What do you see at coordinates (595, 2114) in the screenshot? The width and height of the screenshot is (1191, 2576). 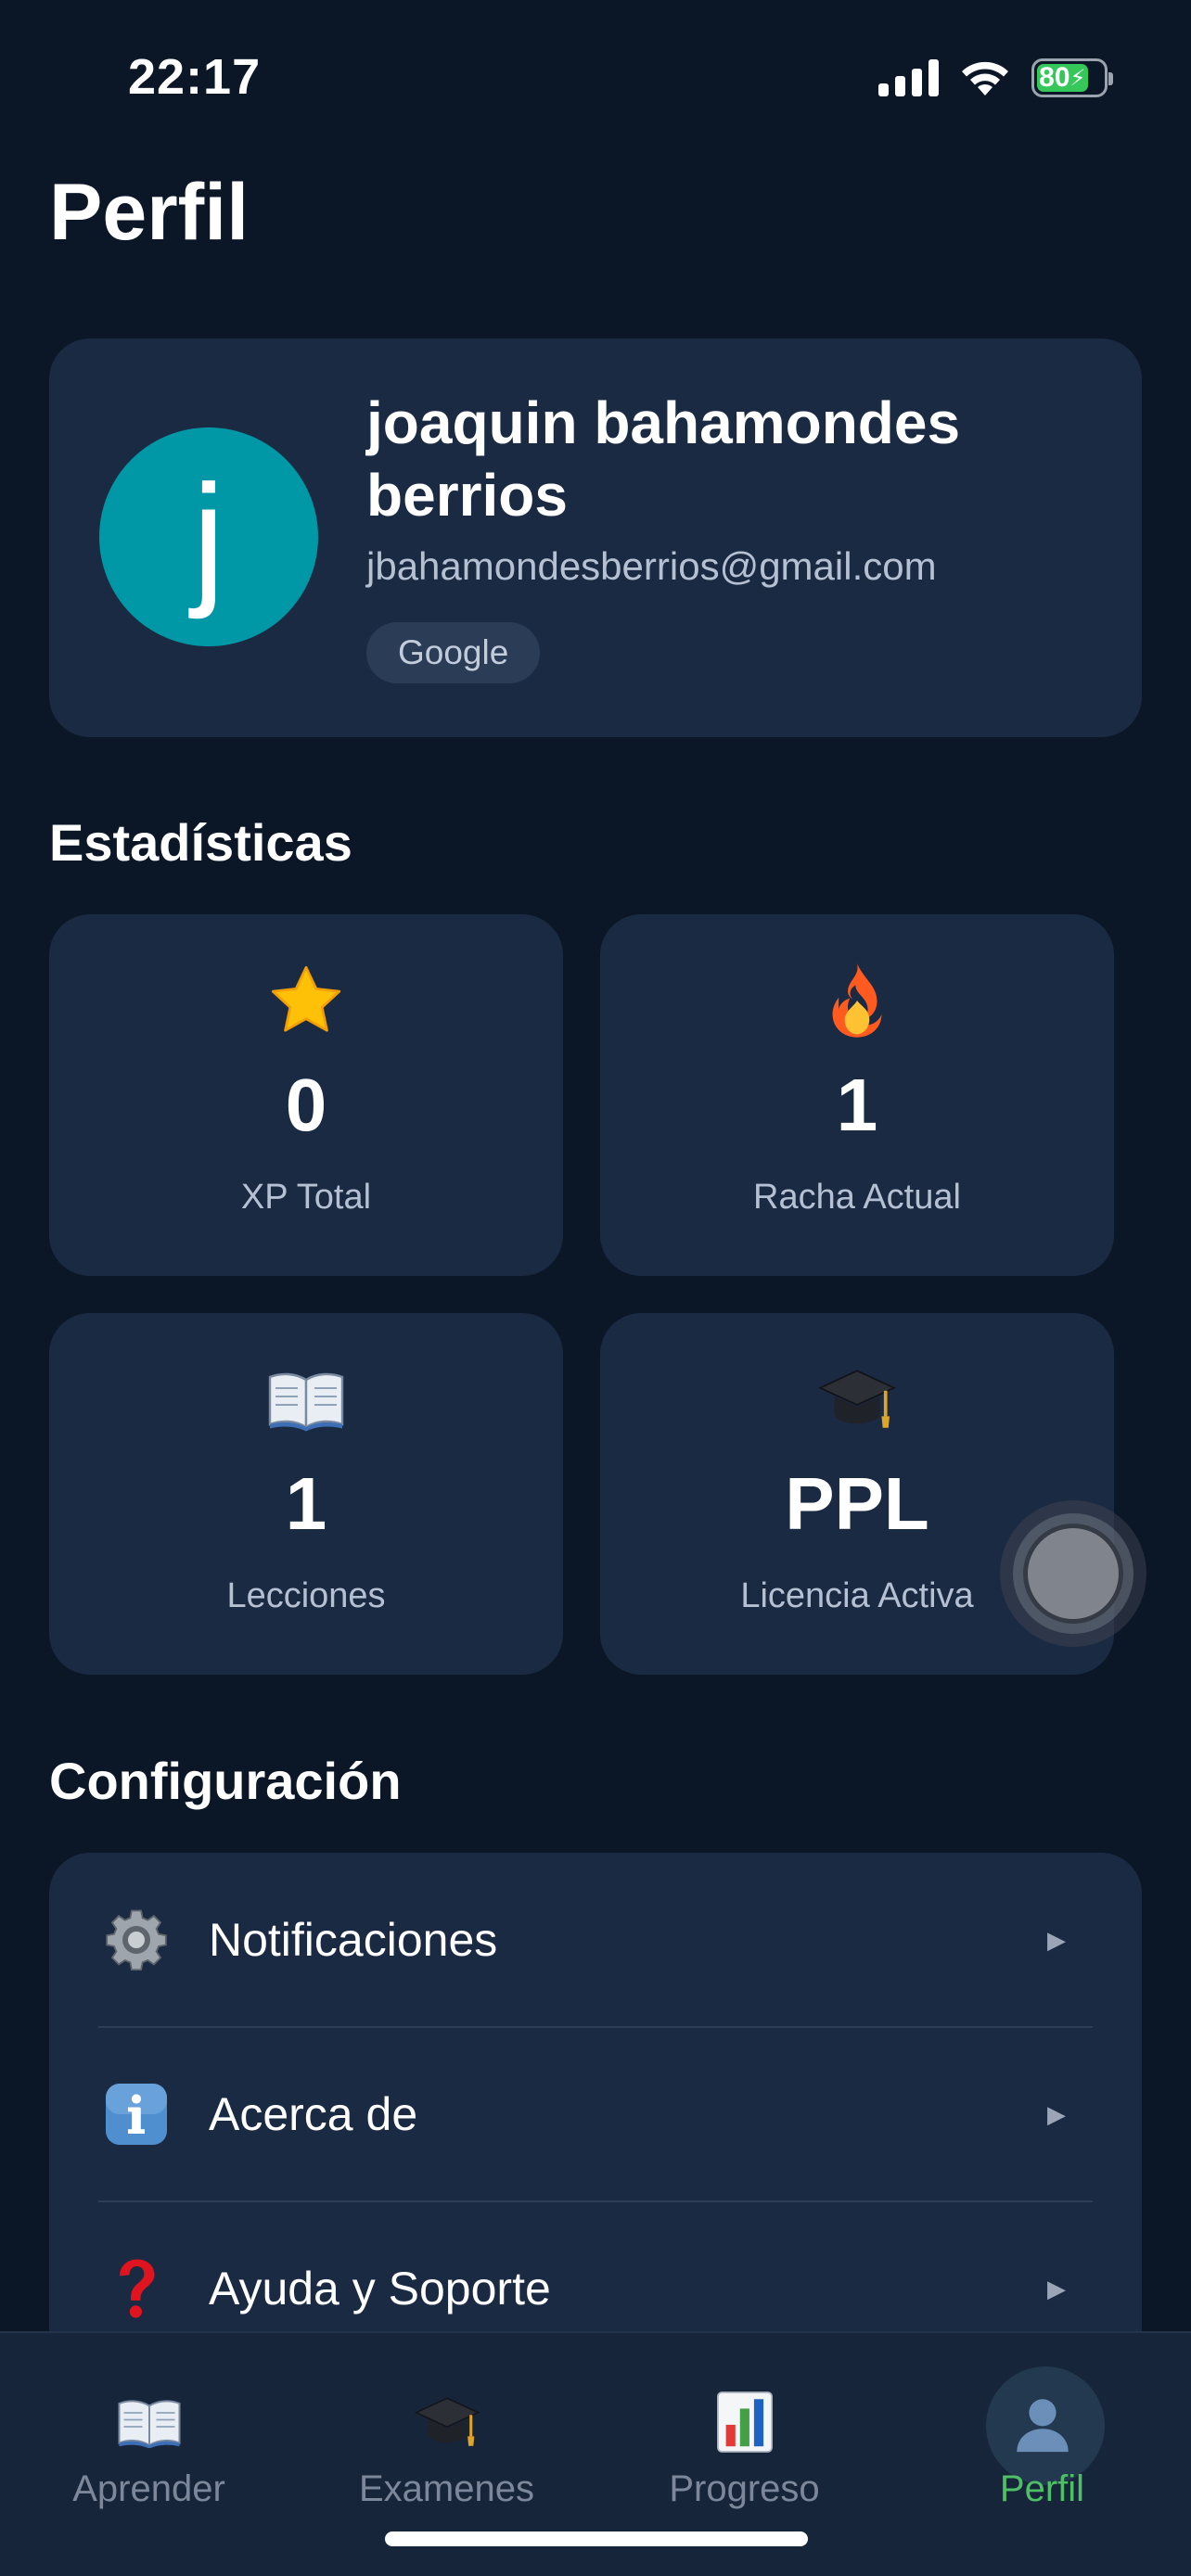 I see `setting-about: Acerca de ▶` at bounding box center [595, 2114].